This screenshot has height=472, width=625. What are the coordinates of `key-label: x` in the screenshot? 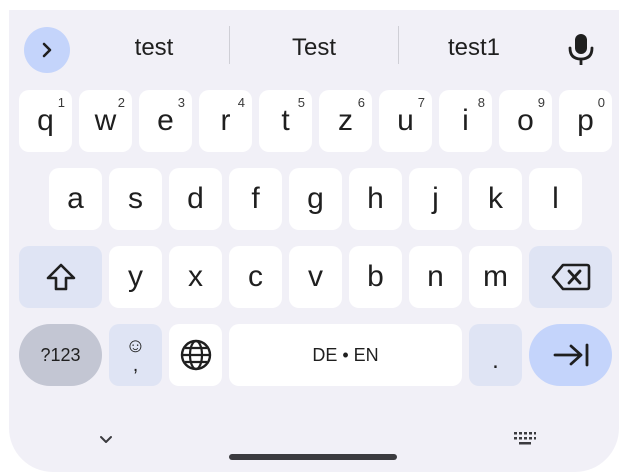 It's located at (195, 276).